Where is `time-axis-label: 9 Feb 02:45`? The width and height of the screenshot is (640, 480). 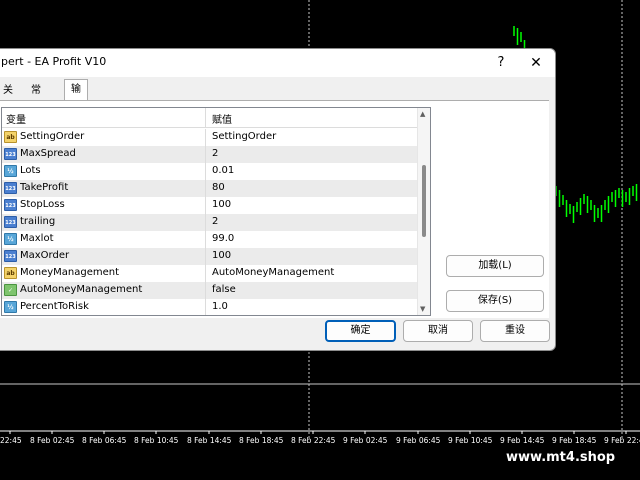 time-axis-label: 9 Feb 02:45 is located at coordinates (365, 440).